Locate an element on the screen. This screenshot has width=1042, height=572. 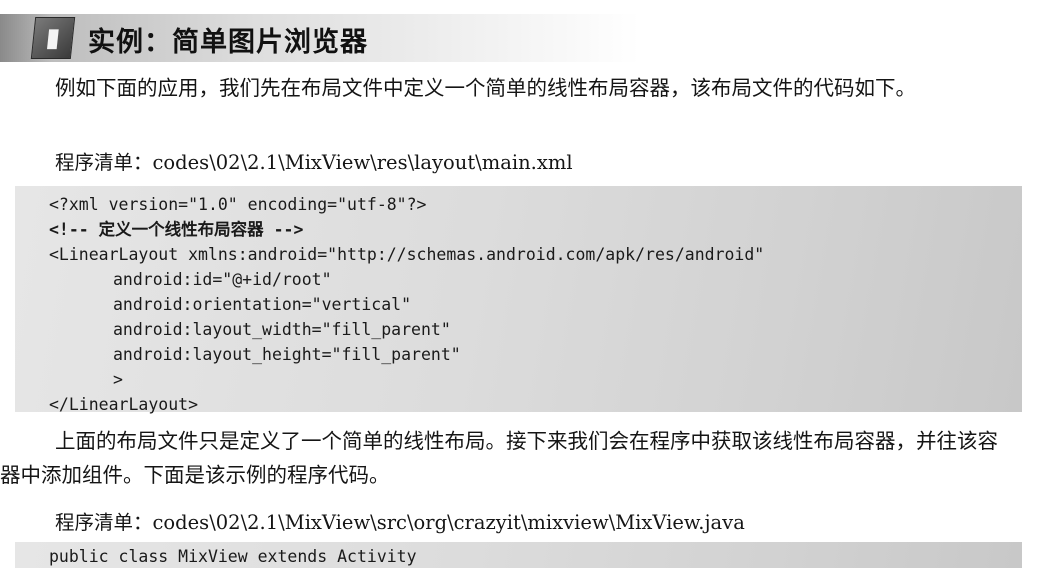
code-line: public class MixView extends Activity is located at coordinates (233, 556).